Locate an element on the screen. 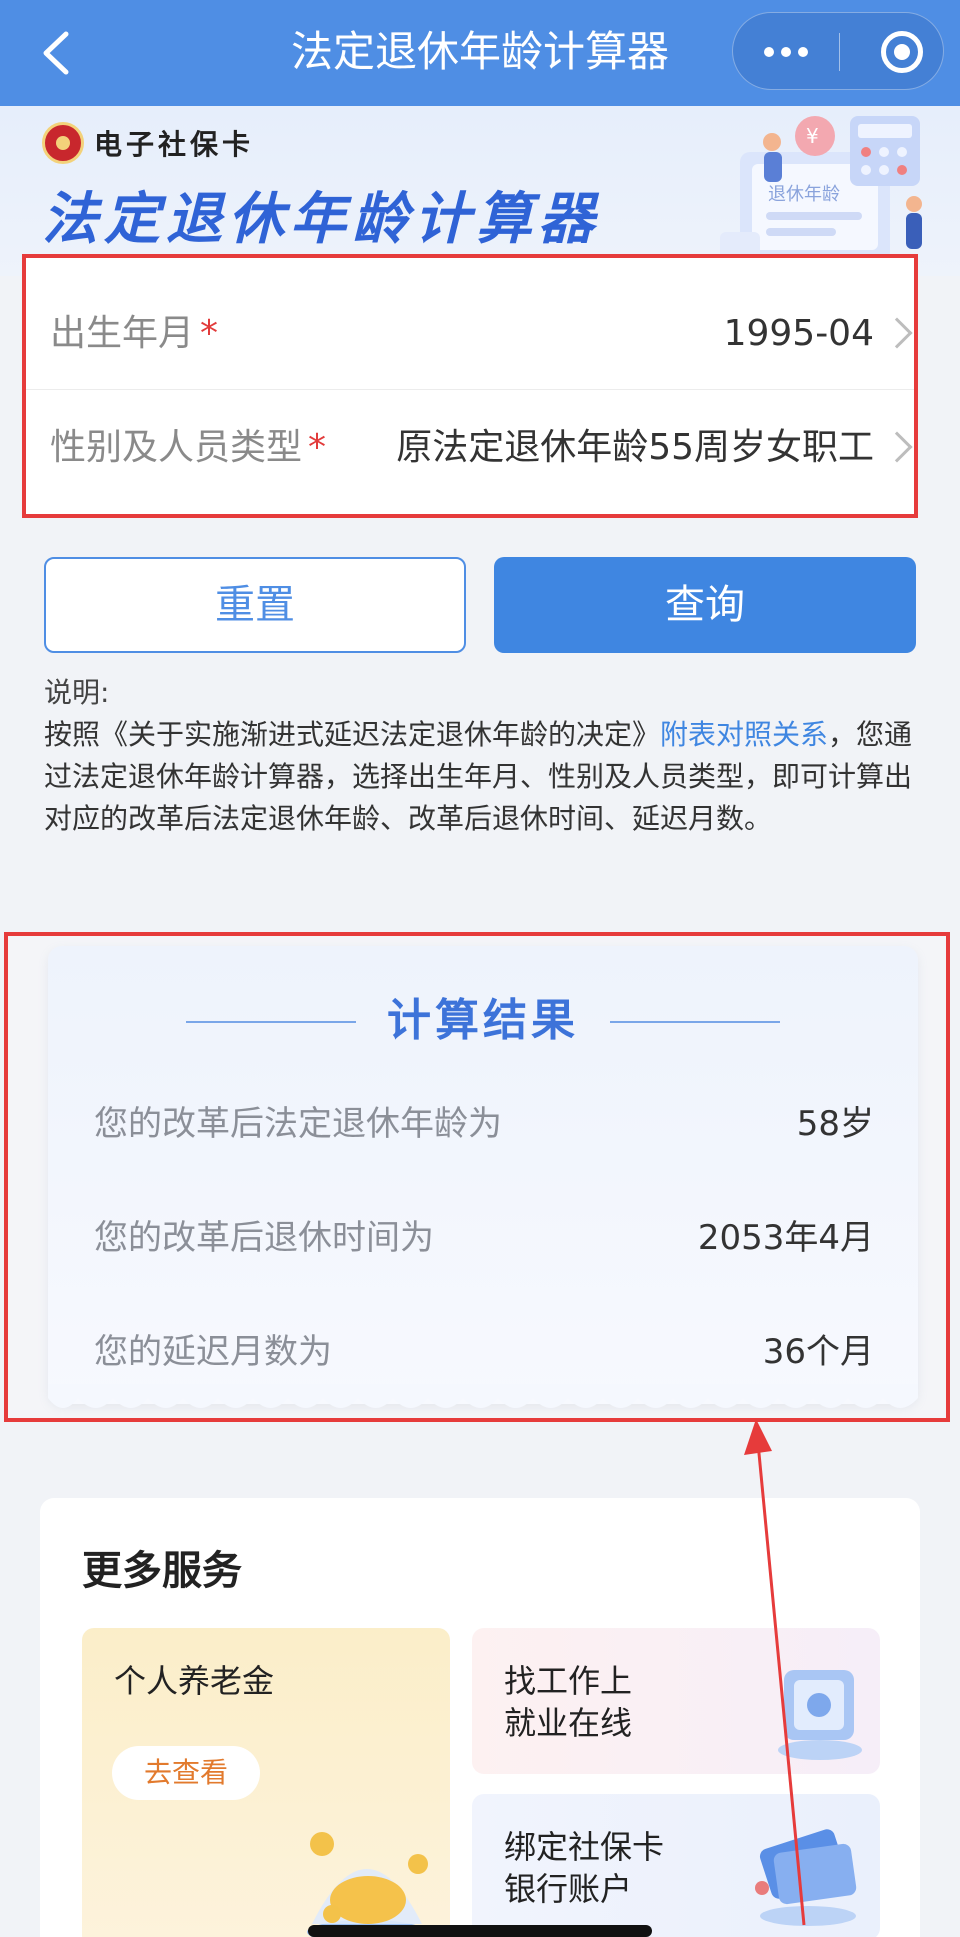 This screenshot has height=1937, width=960. view-button: 去查看 is located at coordinates (186, 1773).